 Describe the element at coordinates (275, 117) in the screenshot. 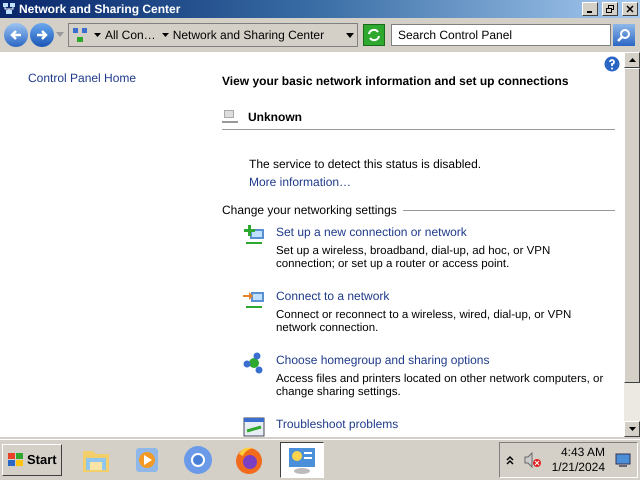

I see `network-name: Unknown` at that location.